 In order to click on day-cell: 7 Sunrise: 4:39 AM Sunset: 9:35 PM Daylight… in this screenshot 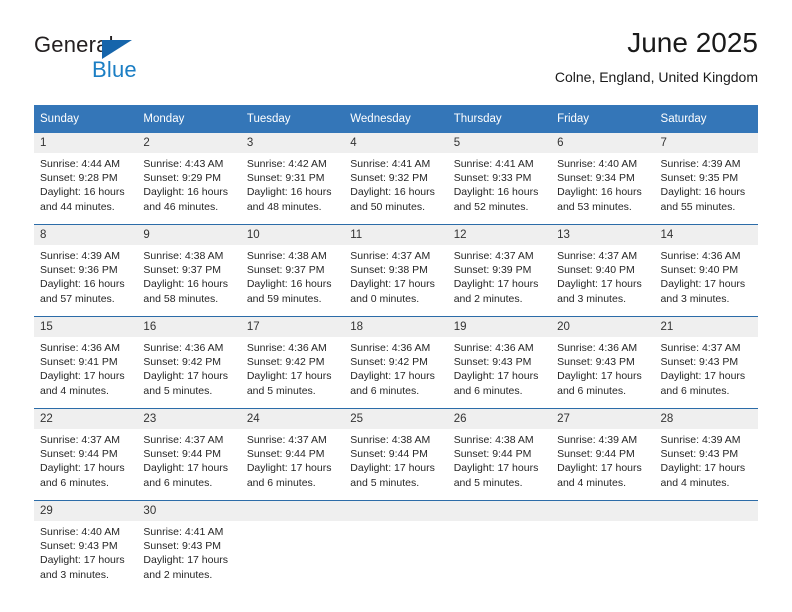, I will do `click(706, 175)`.